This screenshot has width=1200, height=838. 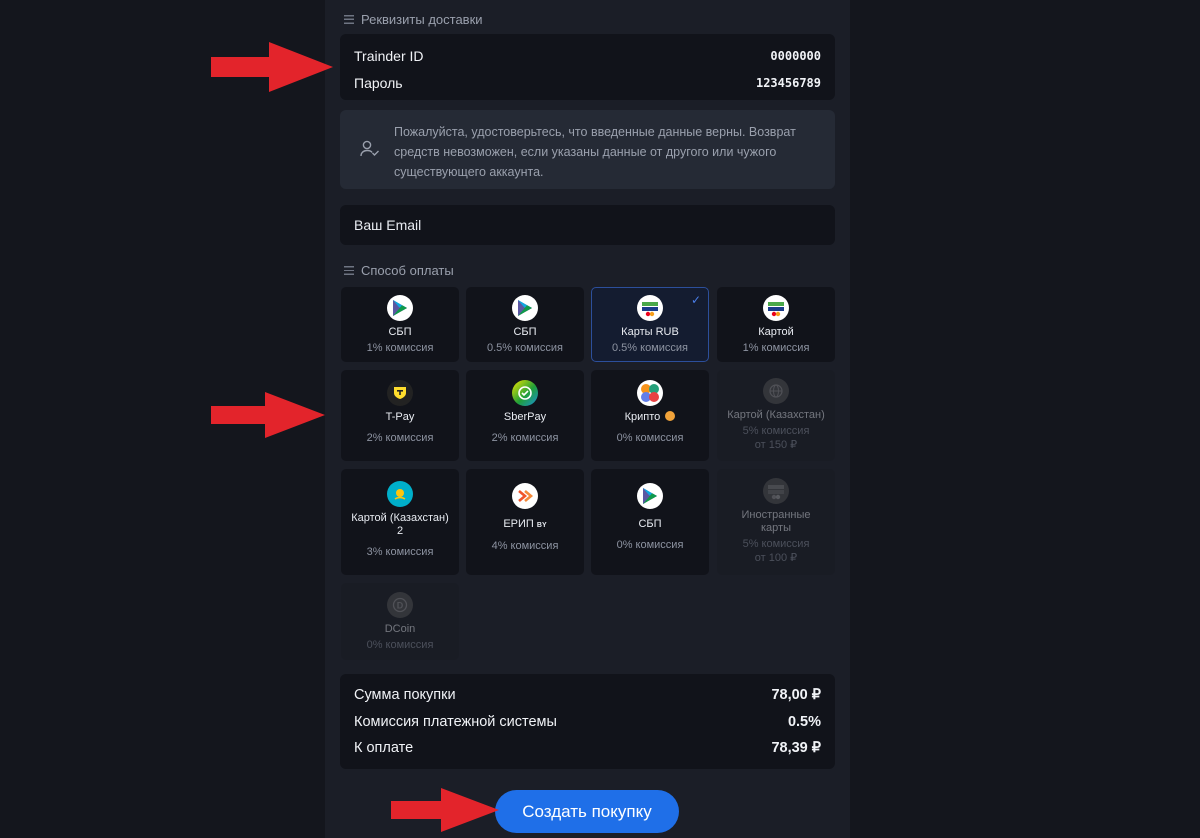 What do you see at coordinates (400, 393) in the screenshot?
I see `tpay-icon` at bounding box center [400, 393].